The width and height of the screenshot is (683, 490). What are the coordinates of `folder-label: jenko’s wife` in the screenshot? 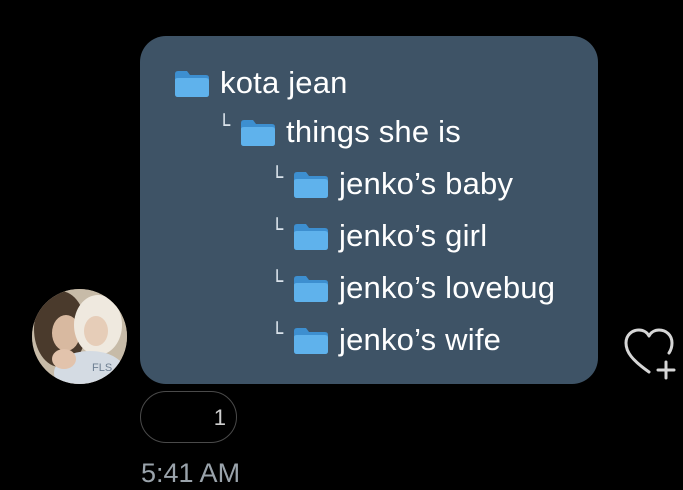 It's located at (420, 339).